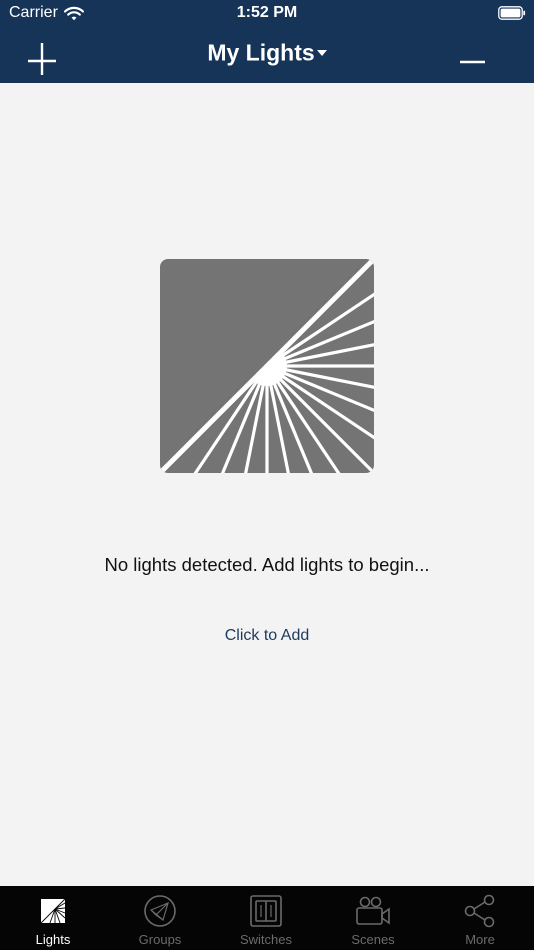  What do you see at coordinates (160, 939) in the screenshot?
I see `tab-label: Groups` at bounding box center [160, 939].